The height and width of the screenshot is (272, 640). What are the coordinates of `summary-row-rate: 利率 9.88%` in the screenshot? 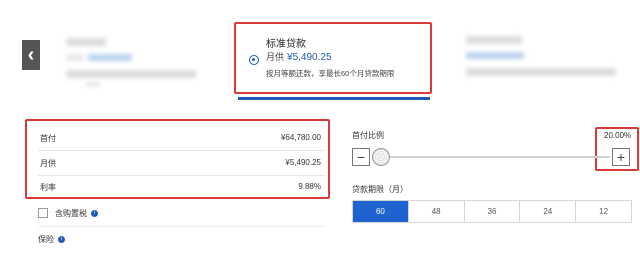 It's located at (180, 187).